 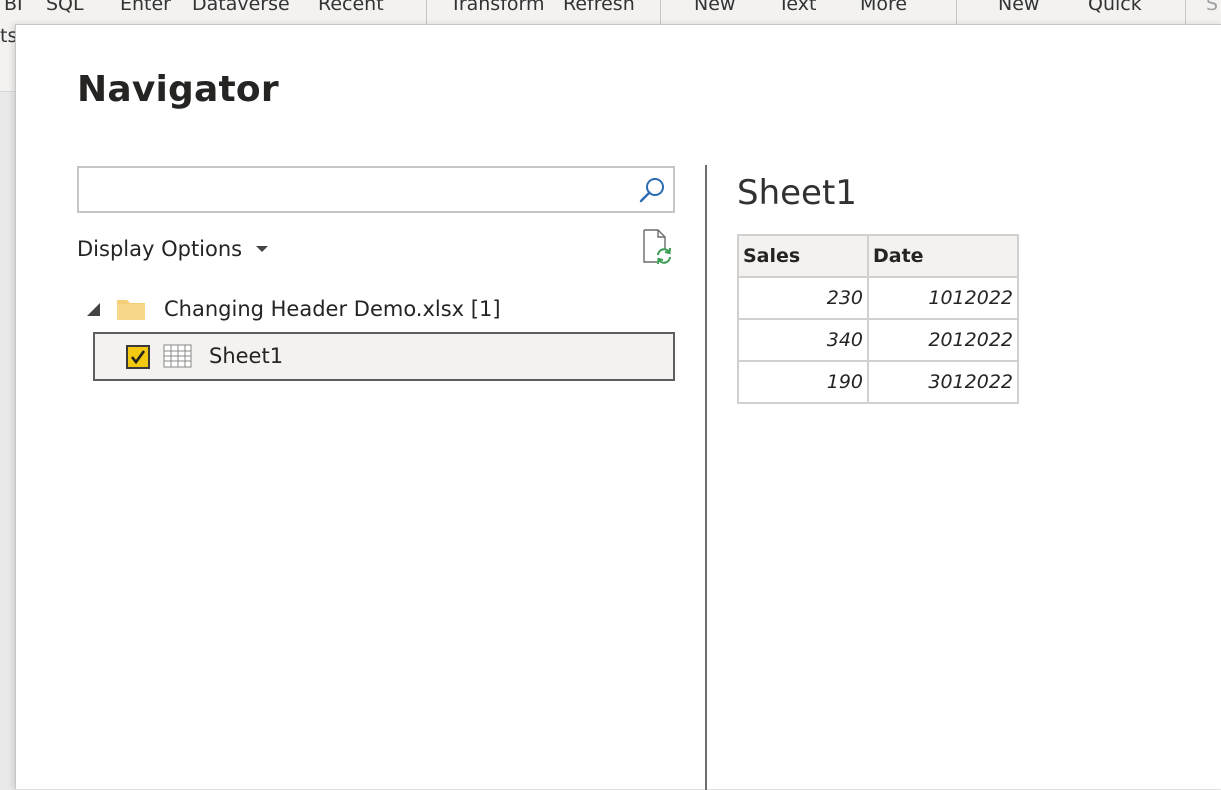 I want to click on table-cell: 190, so click(x=803, y=382).